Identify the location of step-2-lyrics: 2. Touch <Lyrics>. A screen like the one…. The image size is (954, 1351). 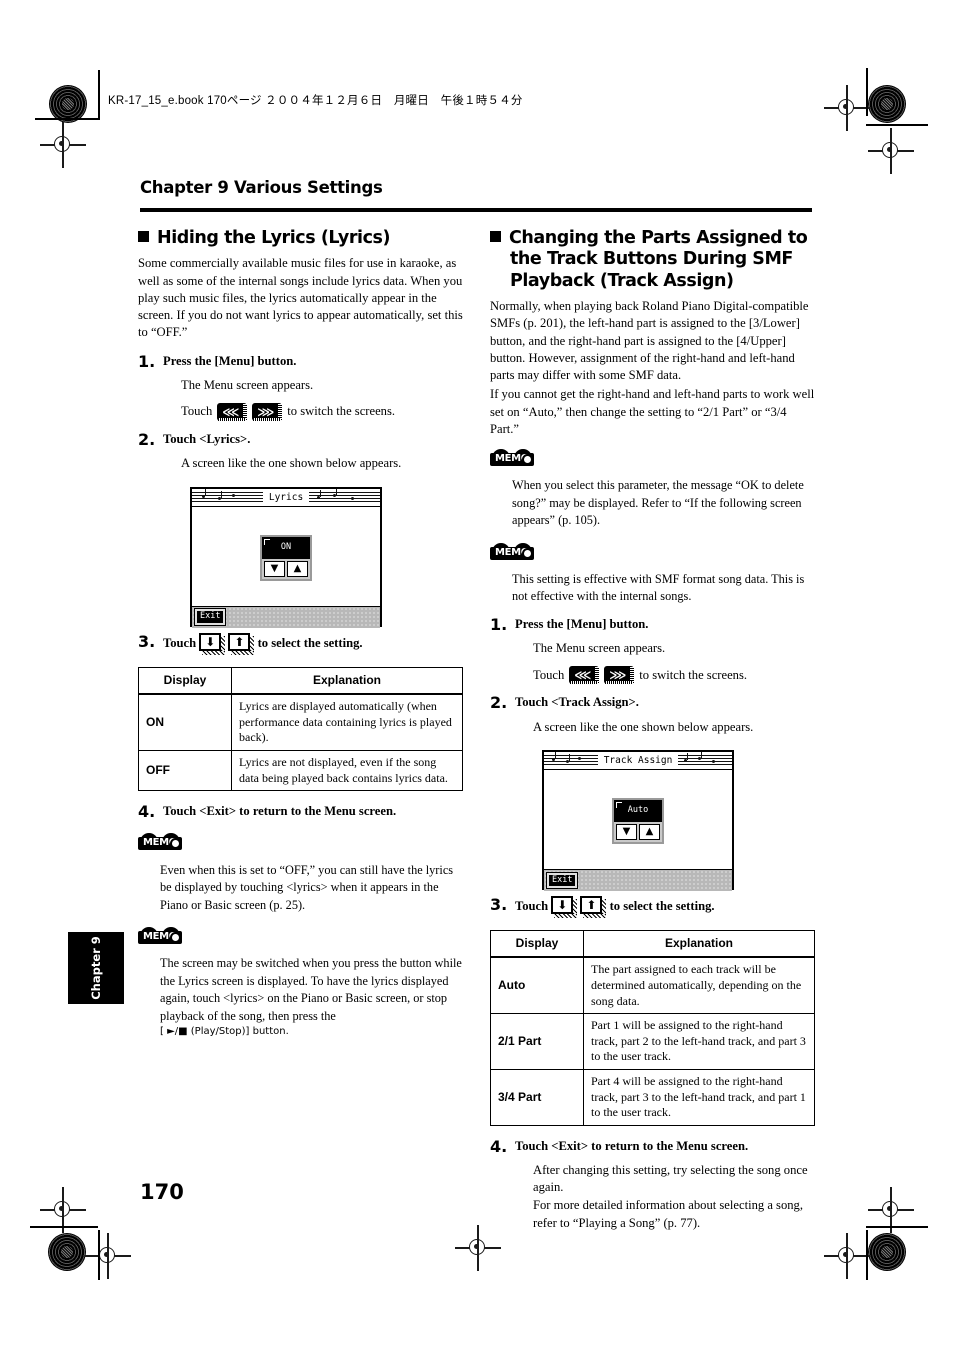
(300, 451).